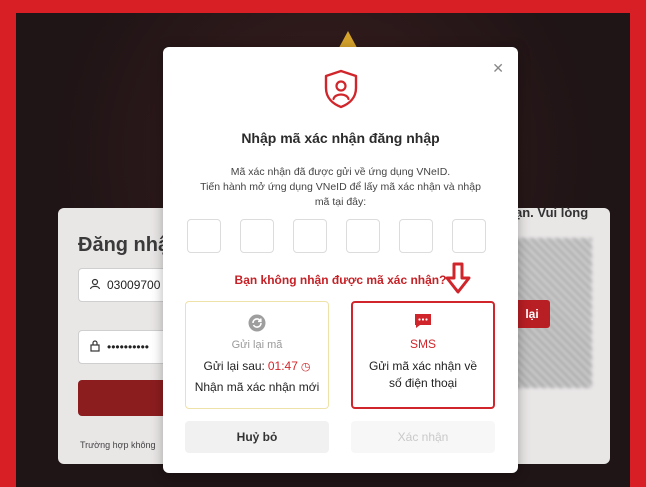 The image size is (646, 487). I want to click on qr-side-text: ạn. Vui lòng i, so click(551, 222).